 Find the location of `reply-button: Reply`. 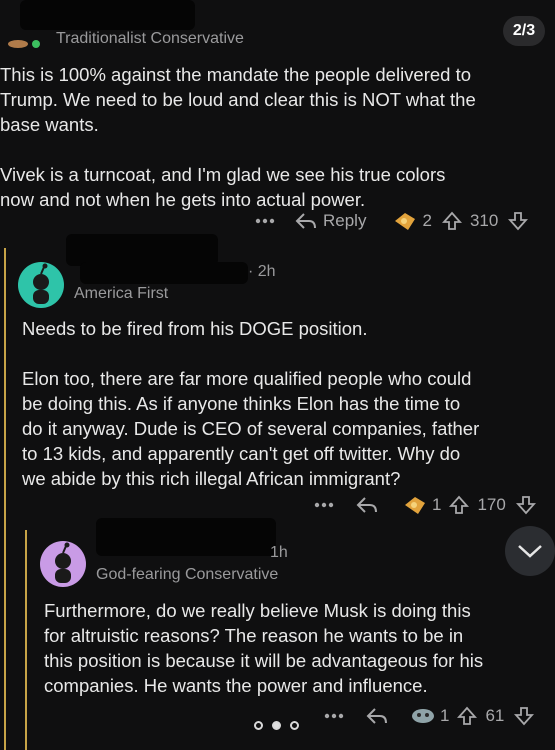

reply-button: Reply is located at coordinates (330, 221).